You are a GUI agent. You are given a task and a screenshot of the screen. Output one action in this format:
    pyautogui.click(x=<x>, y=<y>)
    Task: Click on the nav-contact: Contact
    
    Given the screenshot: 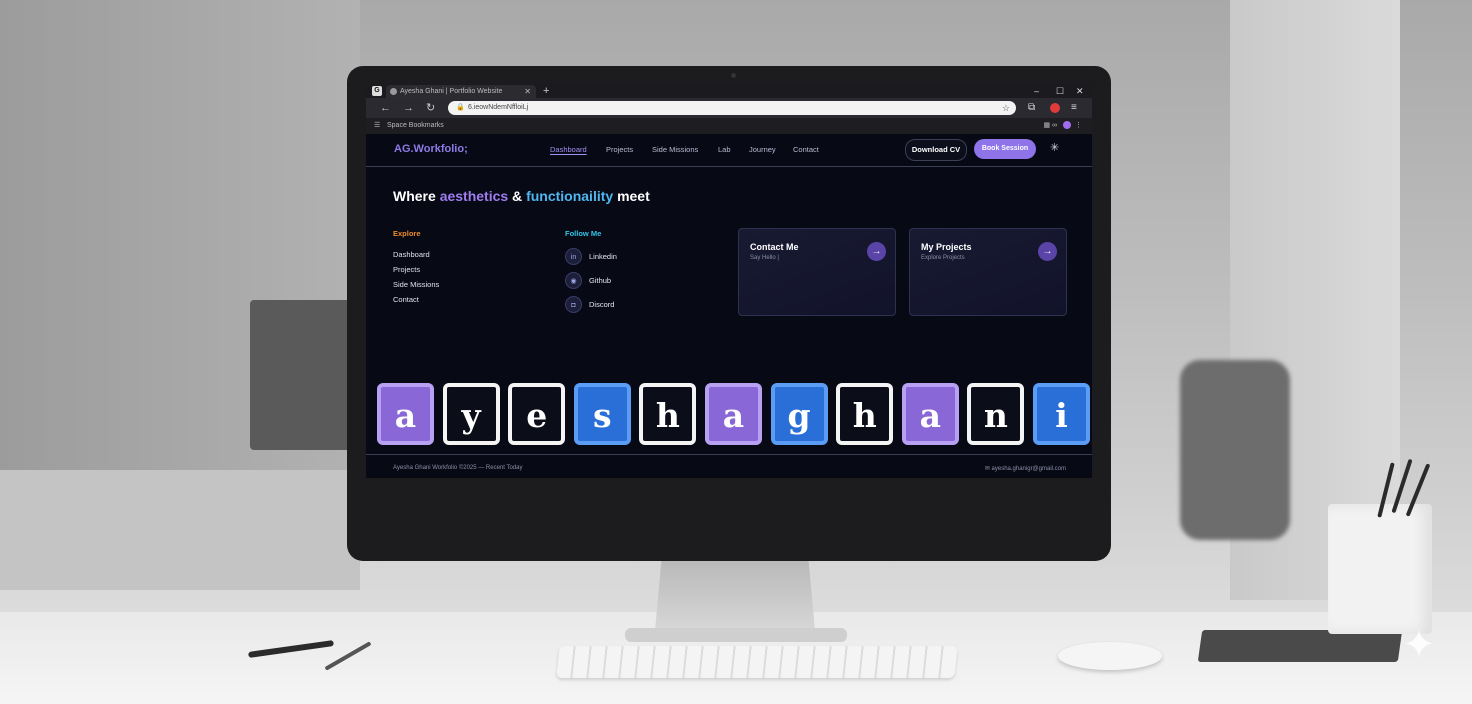 What is the action you would take?
    pyautogui.click(x=806, y=149)
    